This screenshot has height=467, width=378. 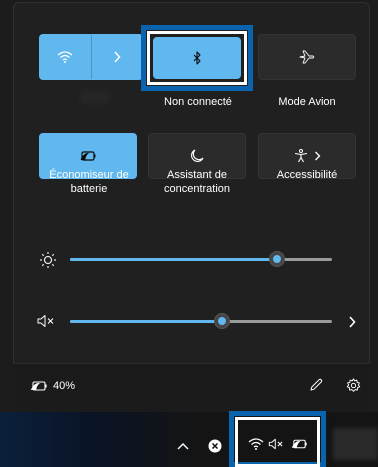 What do you see at coordinates (316, 385) in the screenshot?
I see `pencil-icon` at bounding box center [316, 385].